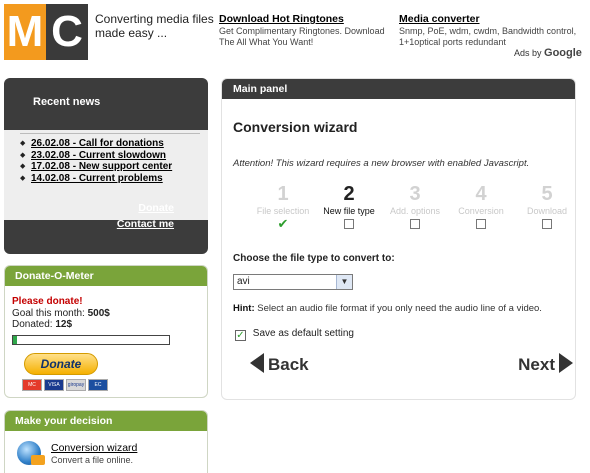 The image size is (590, 473). Describe the element at coordinates (97, 143) in the screenshot. I see `news-link: 26.02.08 - Call for donations` at that location.